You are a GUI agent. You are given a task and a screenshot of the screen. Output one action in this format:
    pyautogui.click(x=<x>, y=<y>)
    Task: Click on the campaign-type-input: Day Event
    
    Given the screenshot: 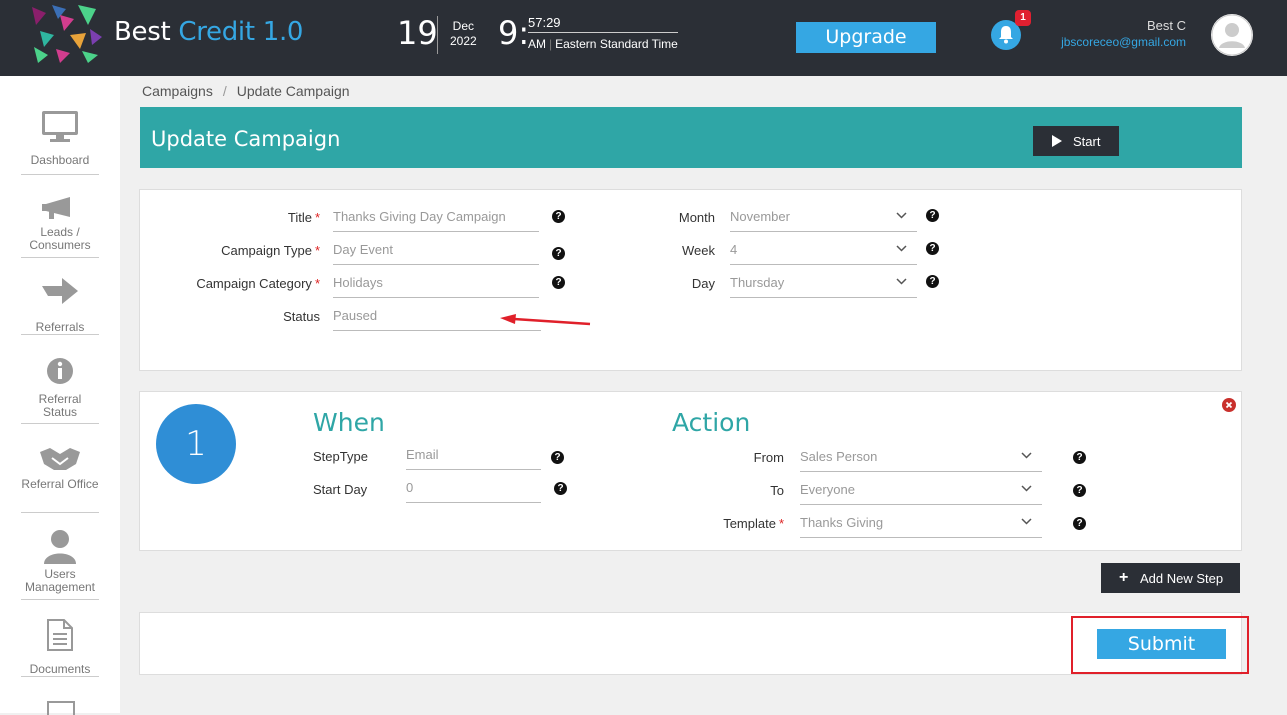 What is the action you would take?
    pyautogui.click(x=436, y=251)
    